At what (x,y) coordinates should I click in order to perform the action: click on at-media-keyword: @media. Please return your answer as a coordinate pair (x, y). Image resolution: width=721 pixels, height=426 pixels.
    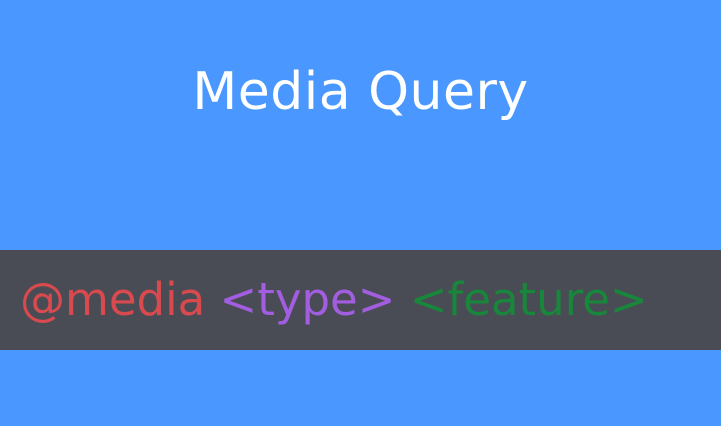
    Looking at the image, I should click on (113, 299).